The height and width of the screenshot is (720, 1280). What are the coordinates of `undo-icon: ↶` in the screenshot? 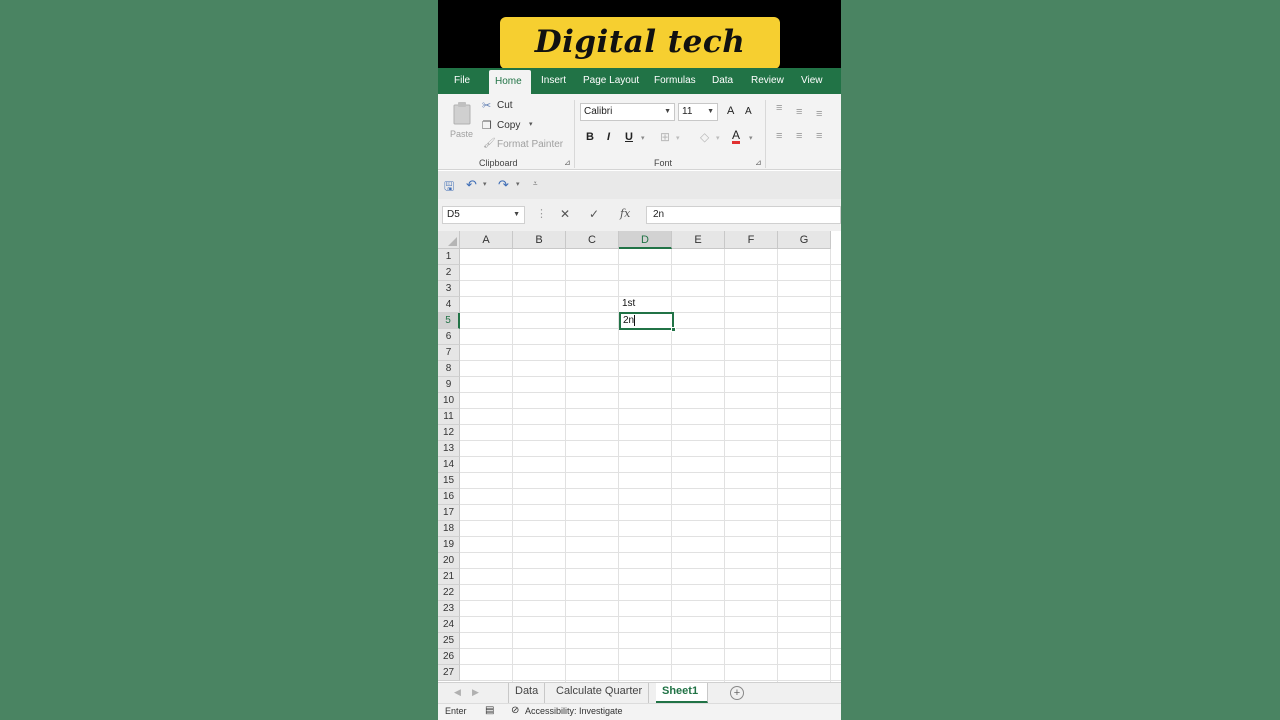 It's located at (471, 185).